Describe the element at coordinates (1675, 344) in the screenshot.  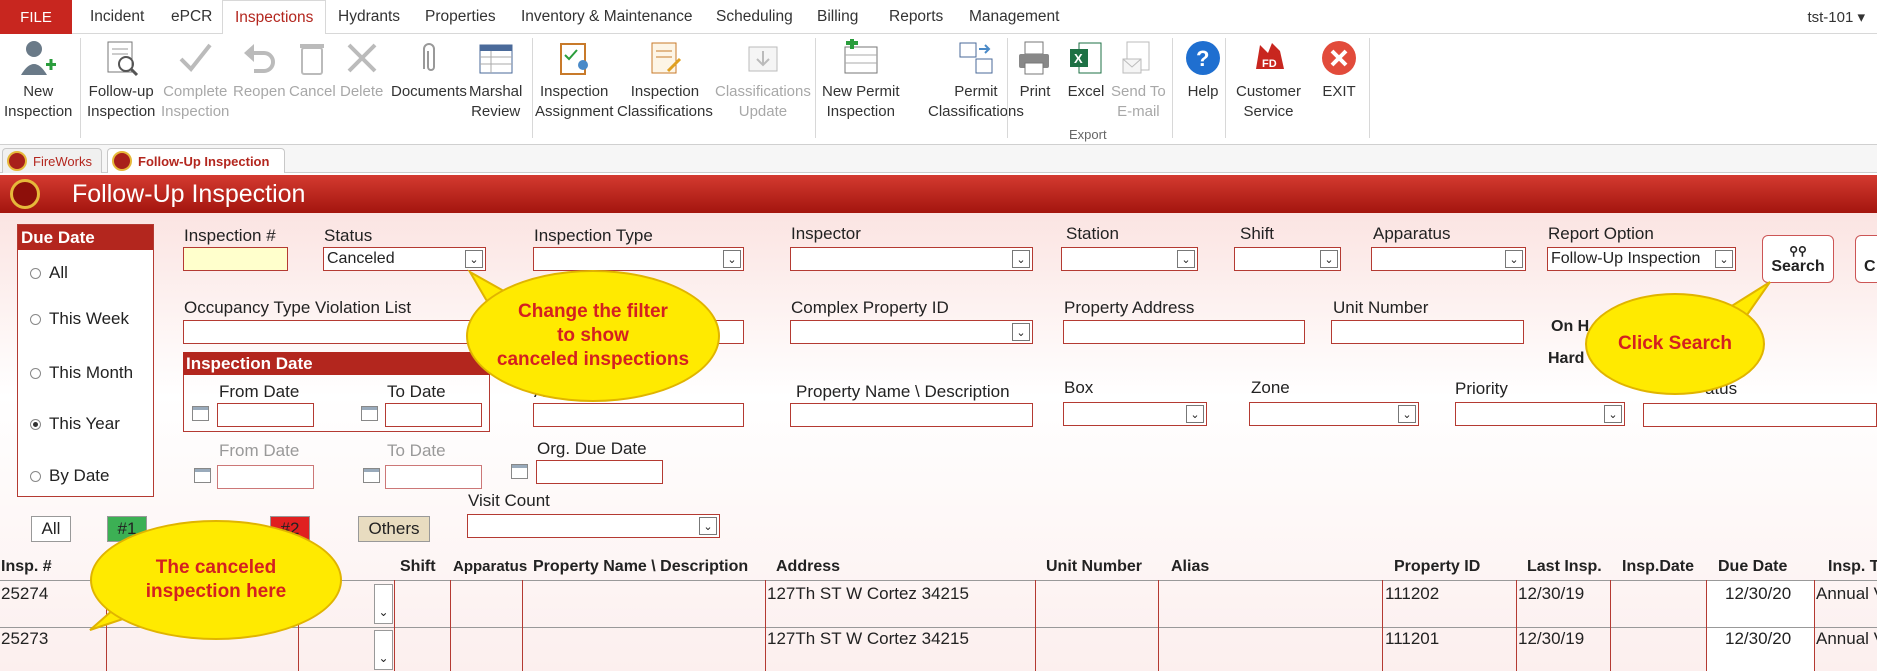
I see `callout-click-search: Click Search` at that location.